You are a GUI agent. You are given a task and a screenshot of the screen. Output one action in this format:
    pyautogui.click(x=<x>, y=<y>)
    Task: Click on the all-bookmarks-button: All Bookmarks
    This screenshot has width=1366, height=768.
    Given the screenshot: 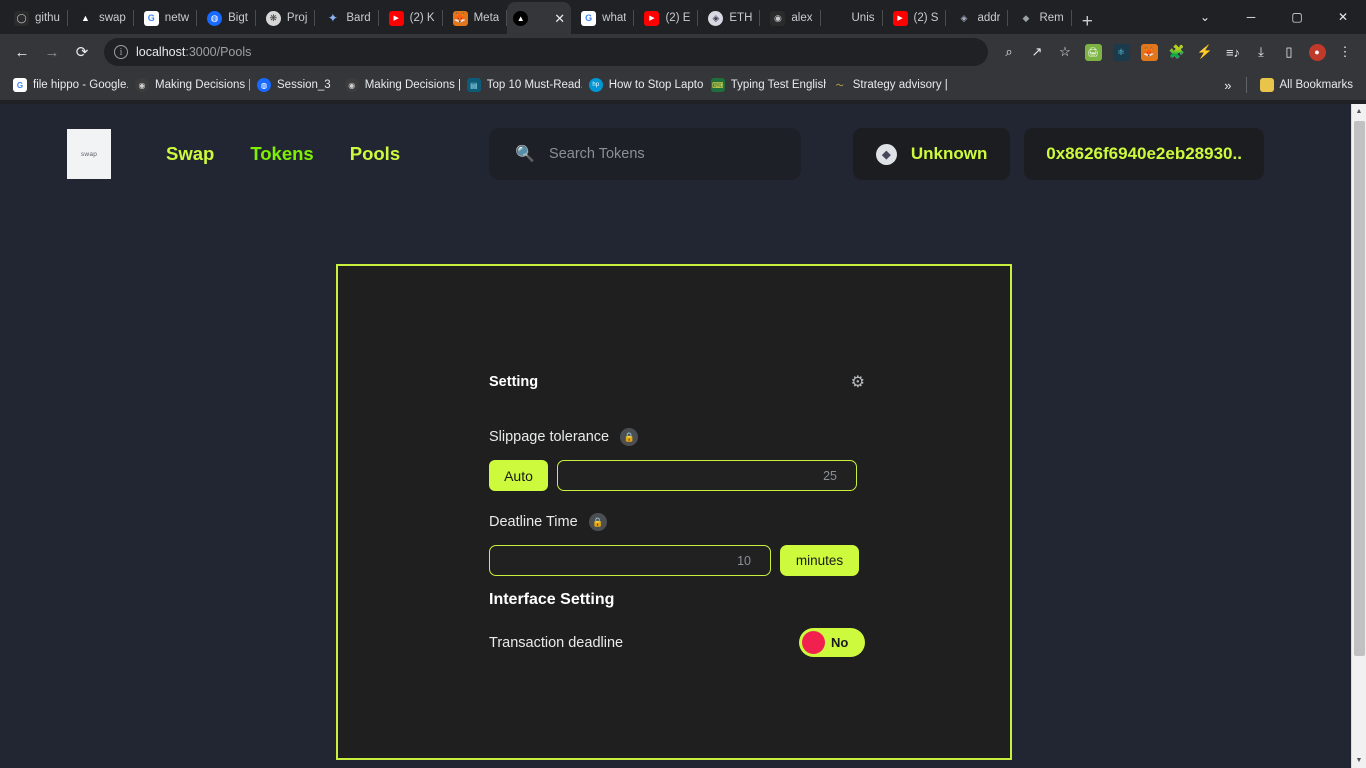 What is the action you would take?
    pyautogui.click(x=1307, y=85)
    